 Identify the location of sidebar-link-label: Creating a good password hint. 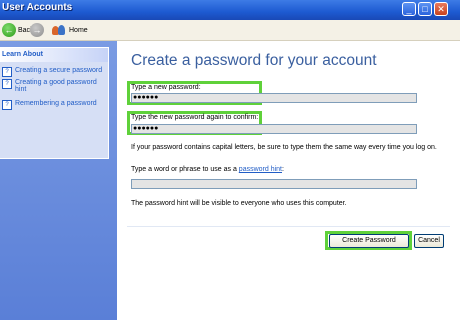
(56, 86).